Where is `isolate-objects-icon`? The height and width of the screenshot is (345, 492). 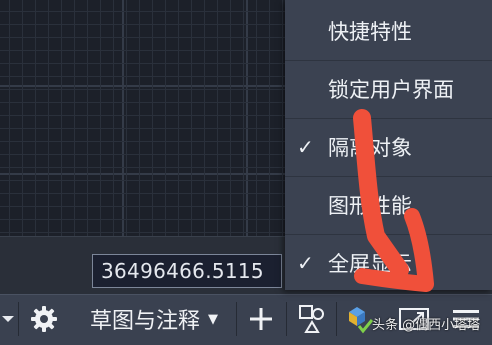 isolate-objects-icon is located at coordinates (359, 319).